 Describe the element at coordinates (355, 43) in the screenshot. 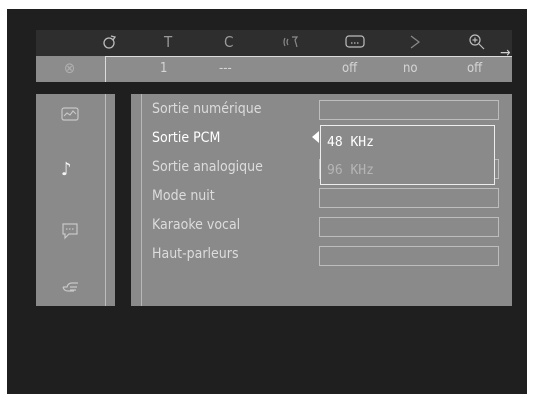

I see `subtitle-icon` at that location.